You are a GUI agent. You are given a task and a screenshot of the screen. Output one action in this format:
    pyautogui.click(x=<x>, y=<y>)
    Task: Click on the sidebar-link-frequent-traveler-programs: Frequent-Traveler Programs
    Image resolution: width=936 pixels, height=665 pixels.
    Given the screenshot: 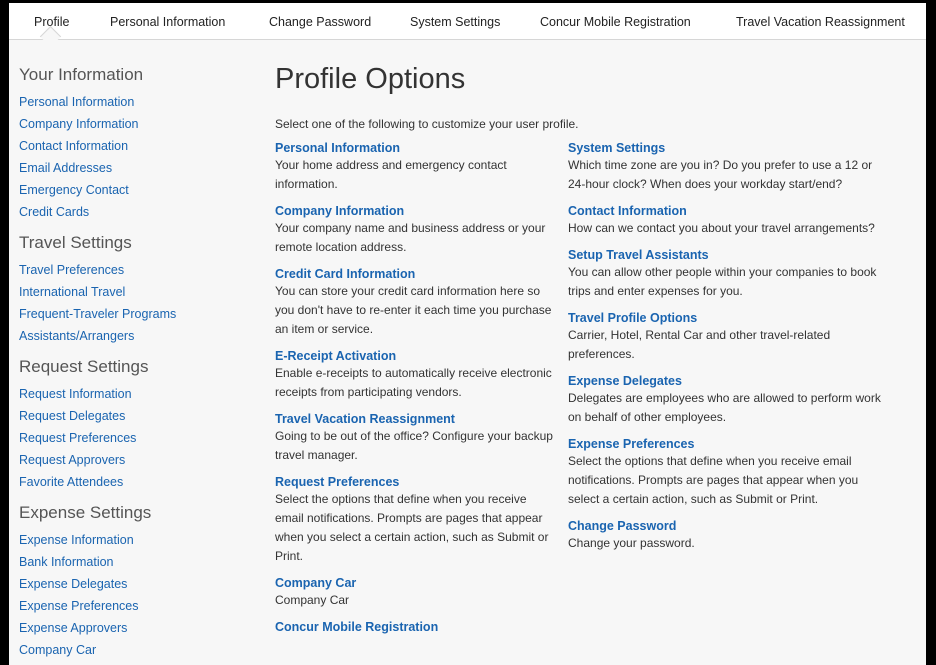 What is the action you would take?
    pyautogui.click(x=129, y=314)
    